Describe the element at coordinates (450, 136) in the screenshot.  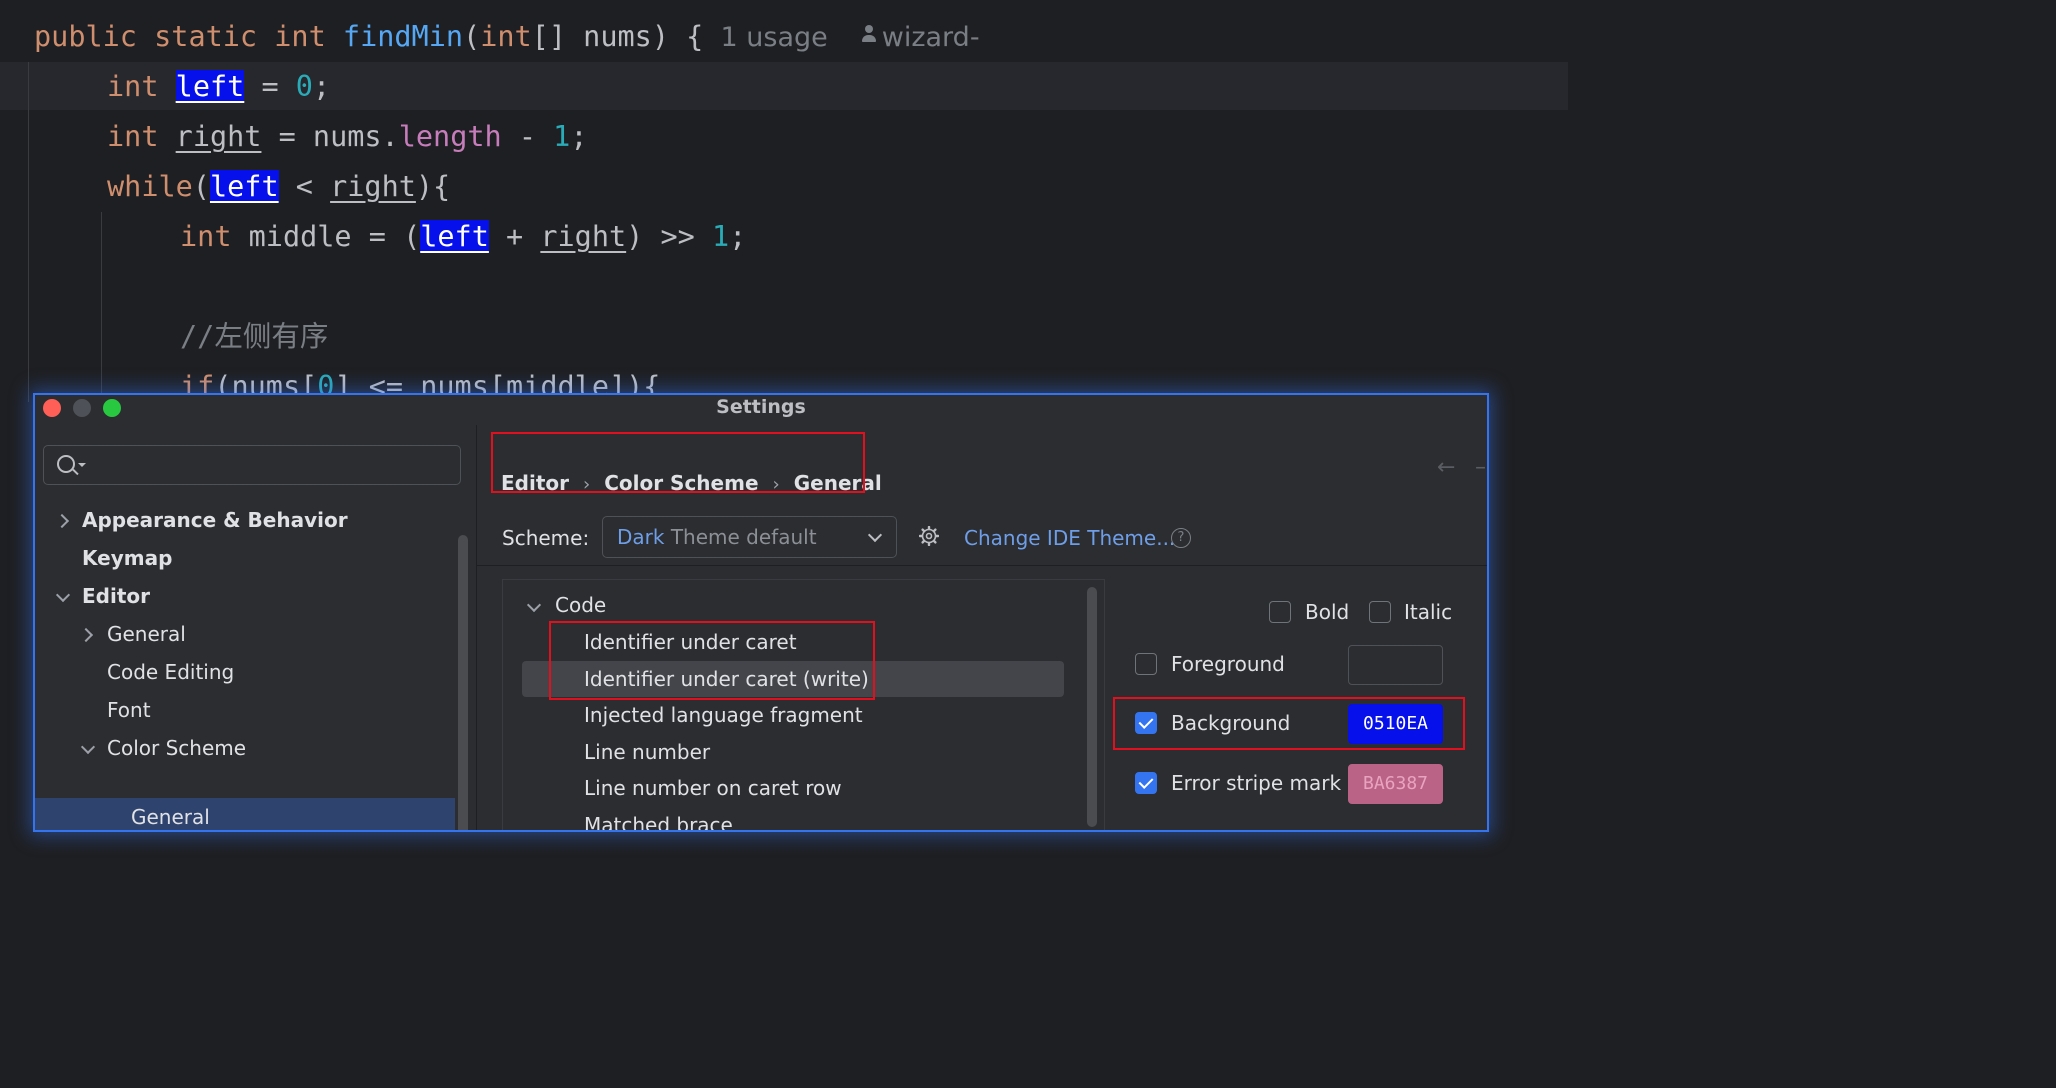
I see `field: length` at that location.